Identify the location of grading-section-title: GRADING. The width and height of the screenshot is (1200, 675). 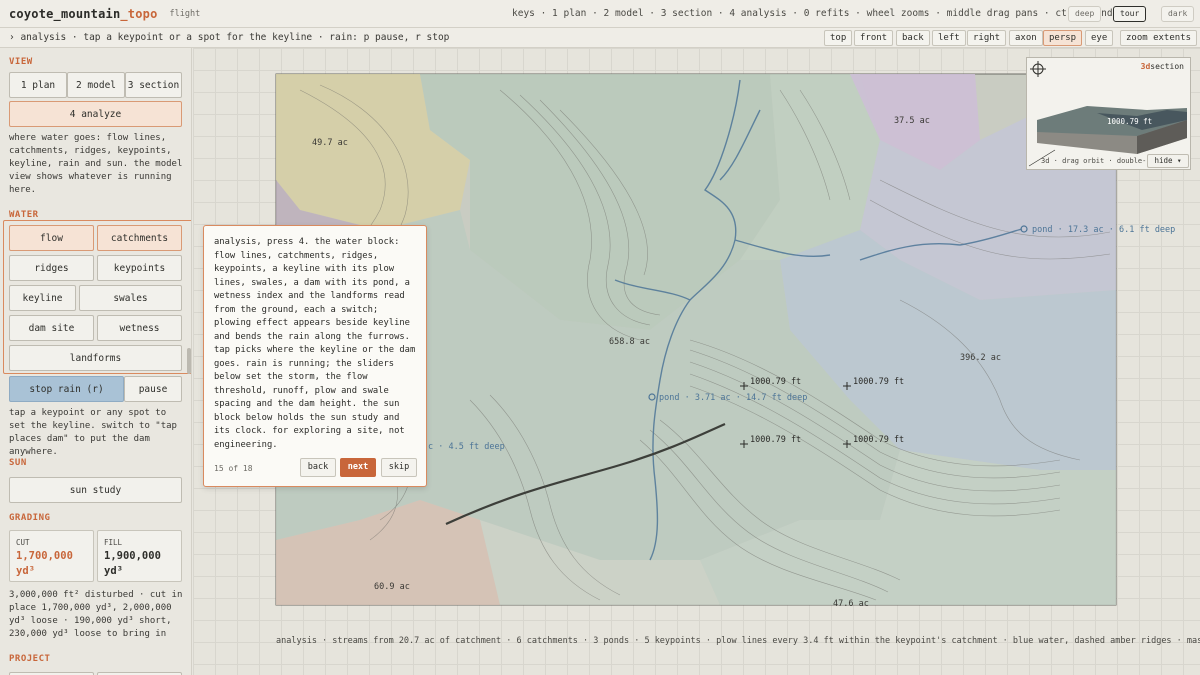
(30, 518).